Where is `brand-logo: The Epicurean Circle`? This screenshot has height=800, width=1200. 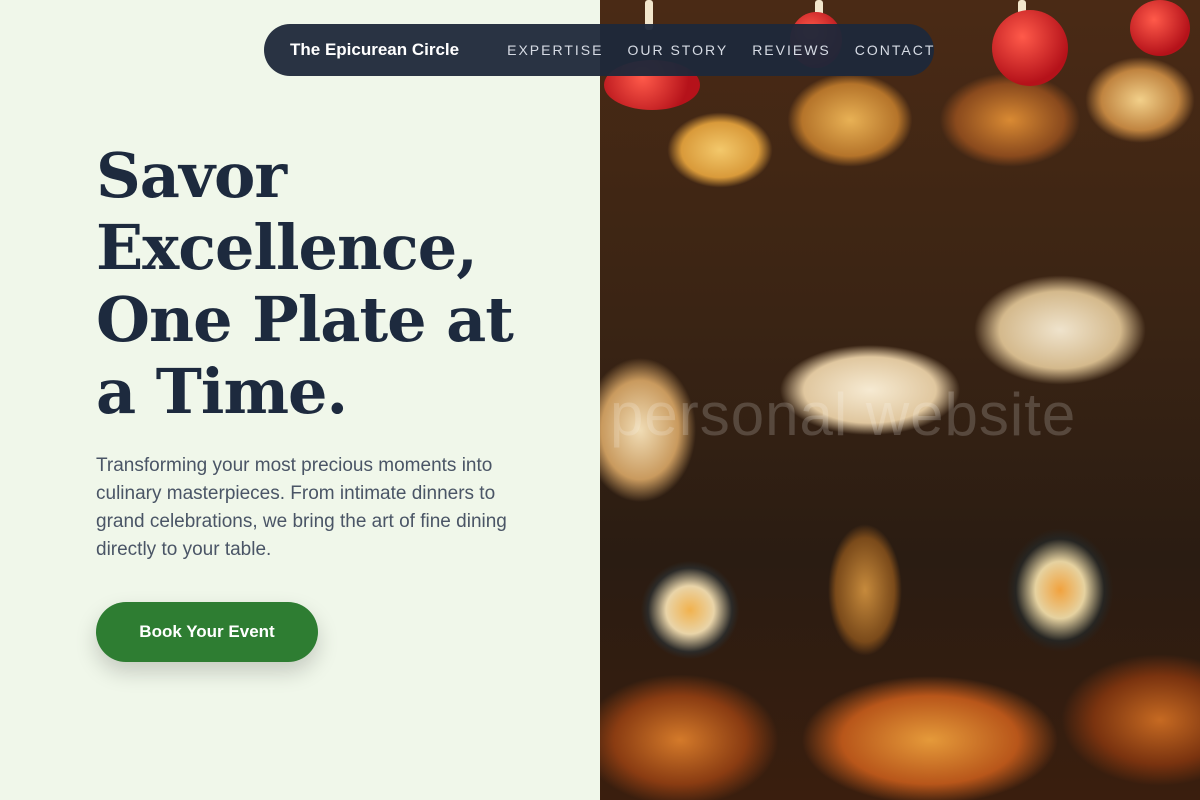 brand-logo: The Epicurean Circle is located at coordinates (374, 50).